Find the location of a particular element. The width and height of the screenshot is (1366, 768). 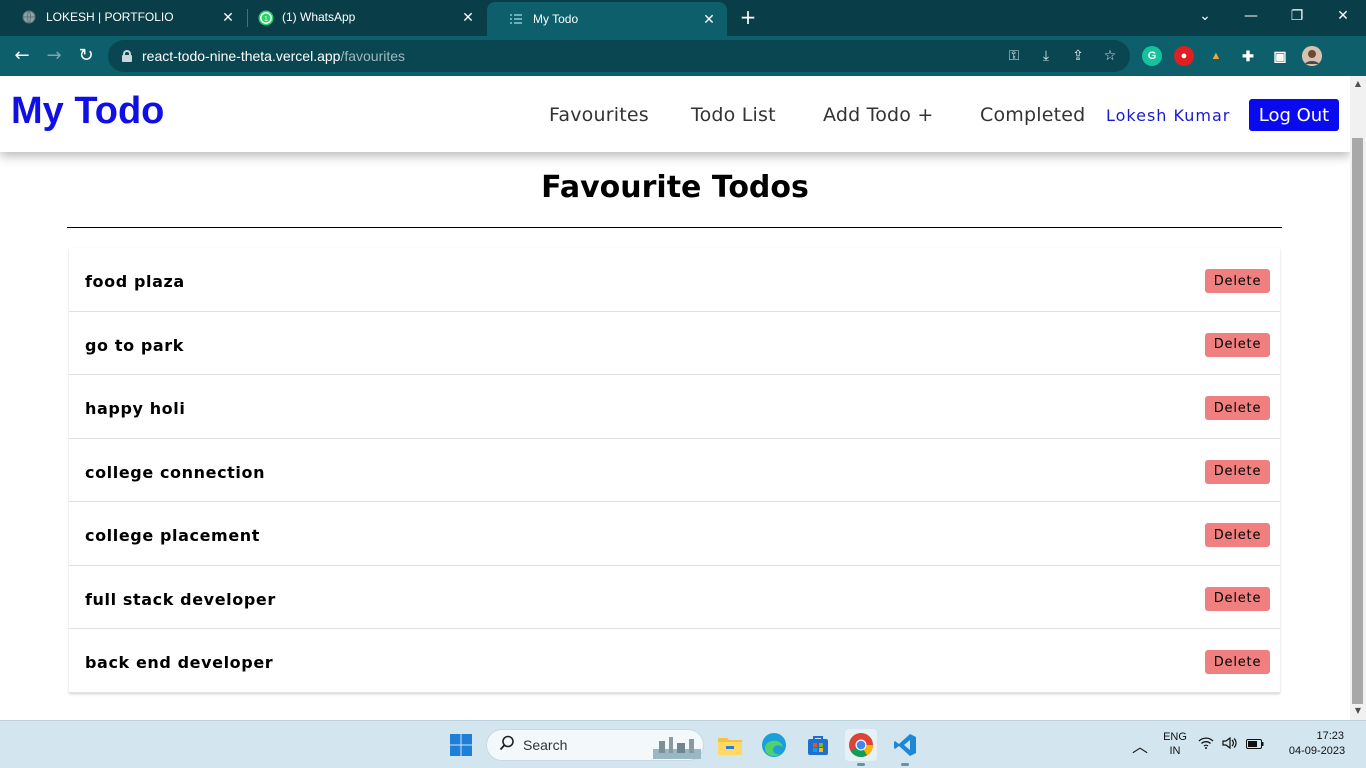

title-divider is located at coordinates (674, 227).